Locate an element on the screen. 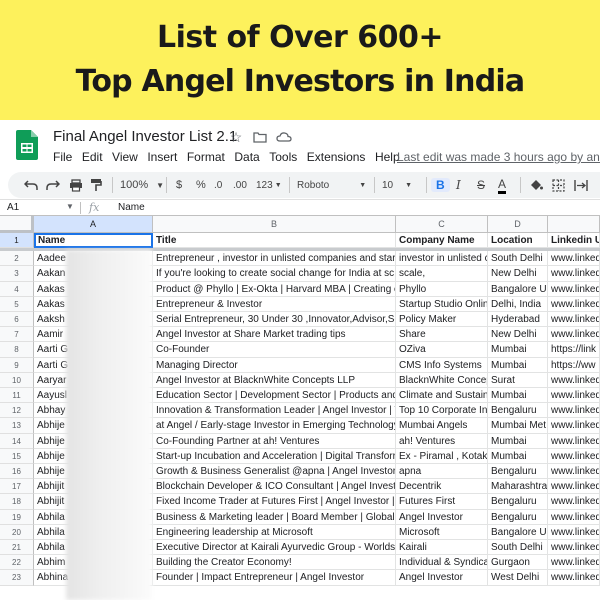  grid-cell: Mumbai Angels is located at coordinates (442, 426).